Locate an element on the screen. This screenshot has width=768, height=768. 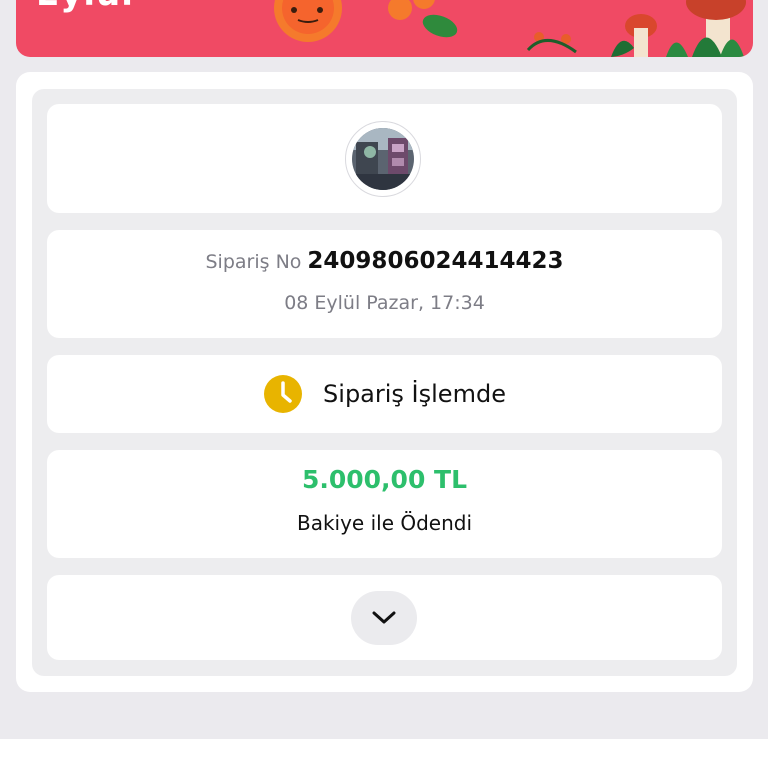
autumn-illustration is located at coordinates (510, 28).